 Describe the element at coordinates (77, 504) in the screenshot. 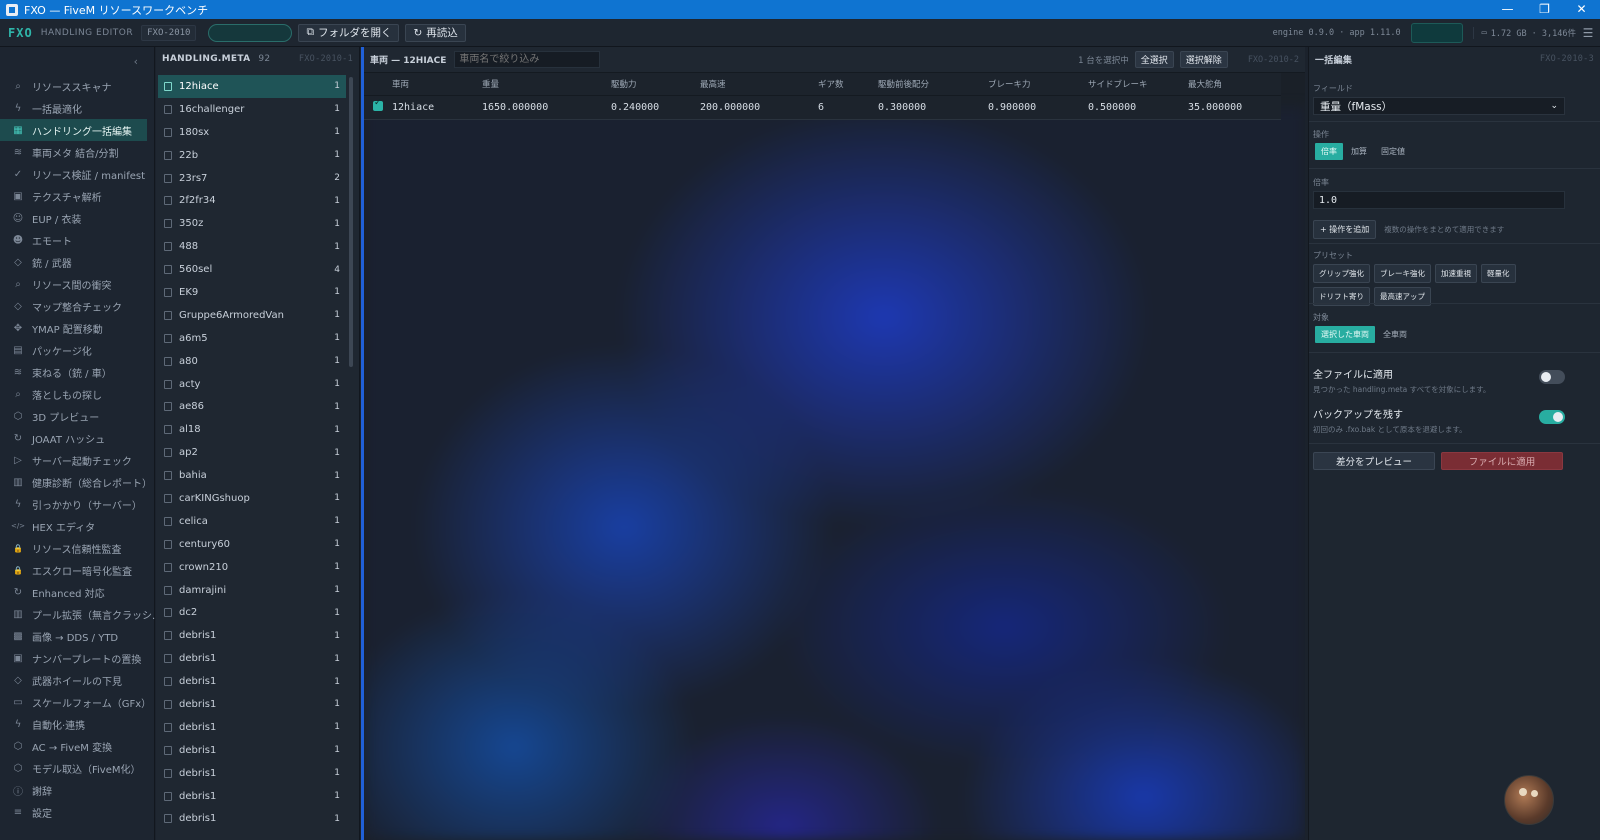

I see `sidebar-item: ϟ 引っかかり（サーバー）` at that location.